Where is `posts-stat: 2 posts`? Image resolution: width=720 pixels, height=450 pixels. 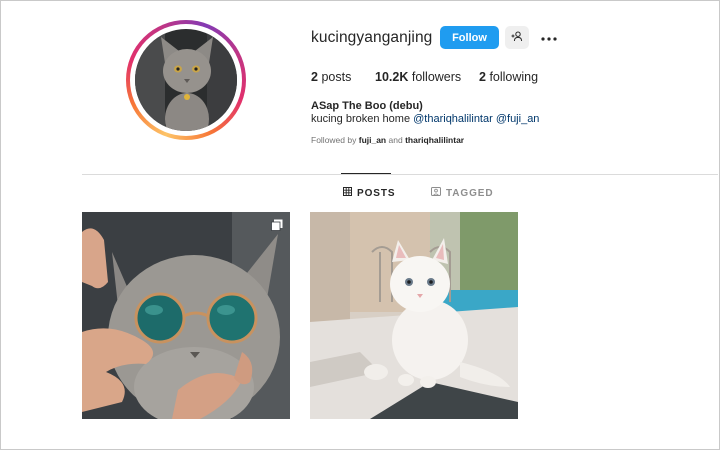
posts-stat: 2 posts is located at coordinates (331, 77).